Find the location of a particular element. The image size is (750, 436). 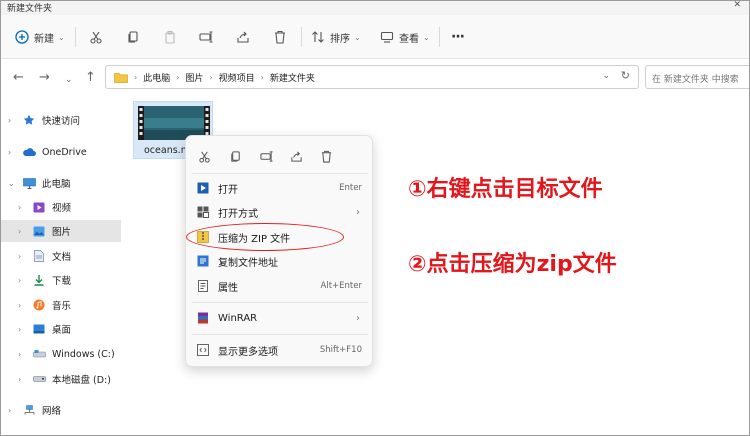

share-button is located at coordinates (243, 37).